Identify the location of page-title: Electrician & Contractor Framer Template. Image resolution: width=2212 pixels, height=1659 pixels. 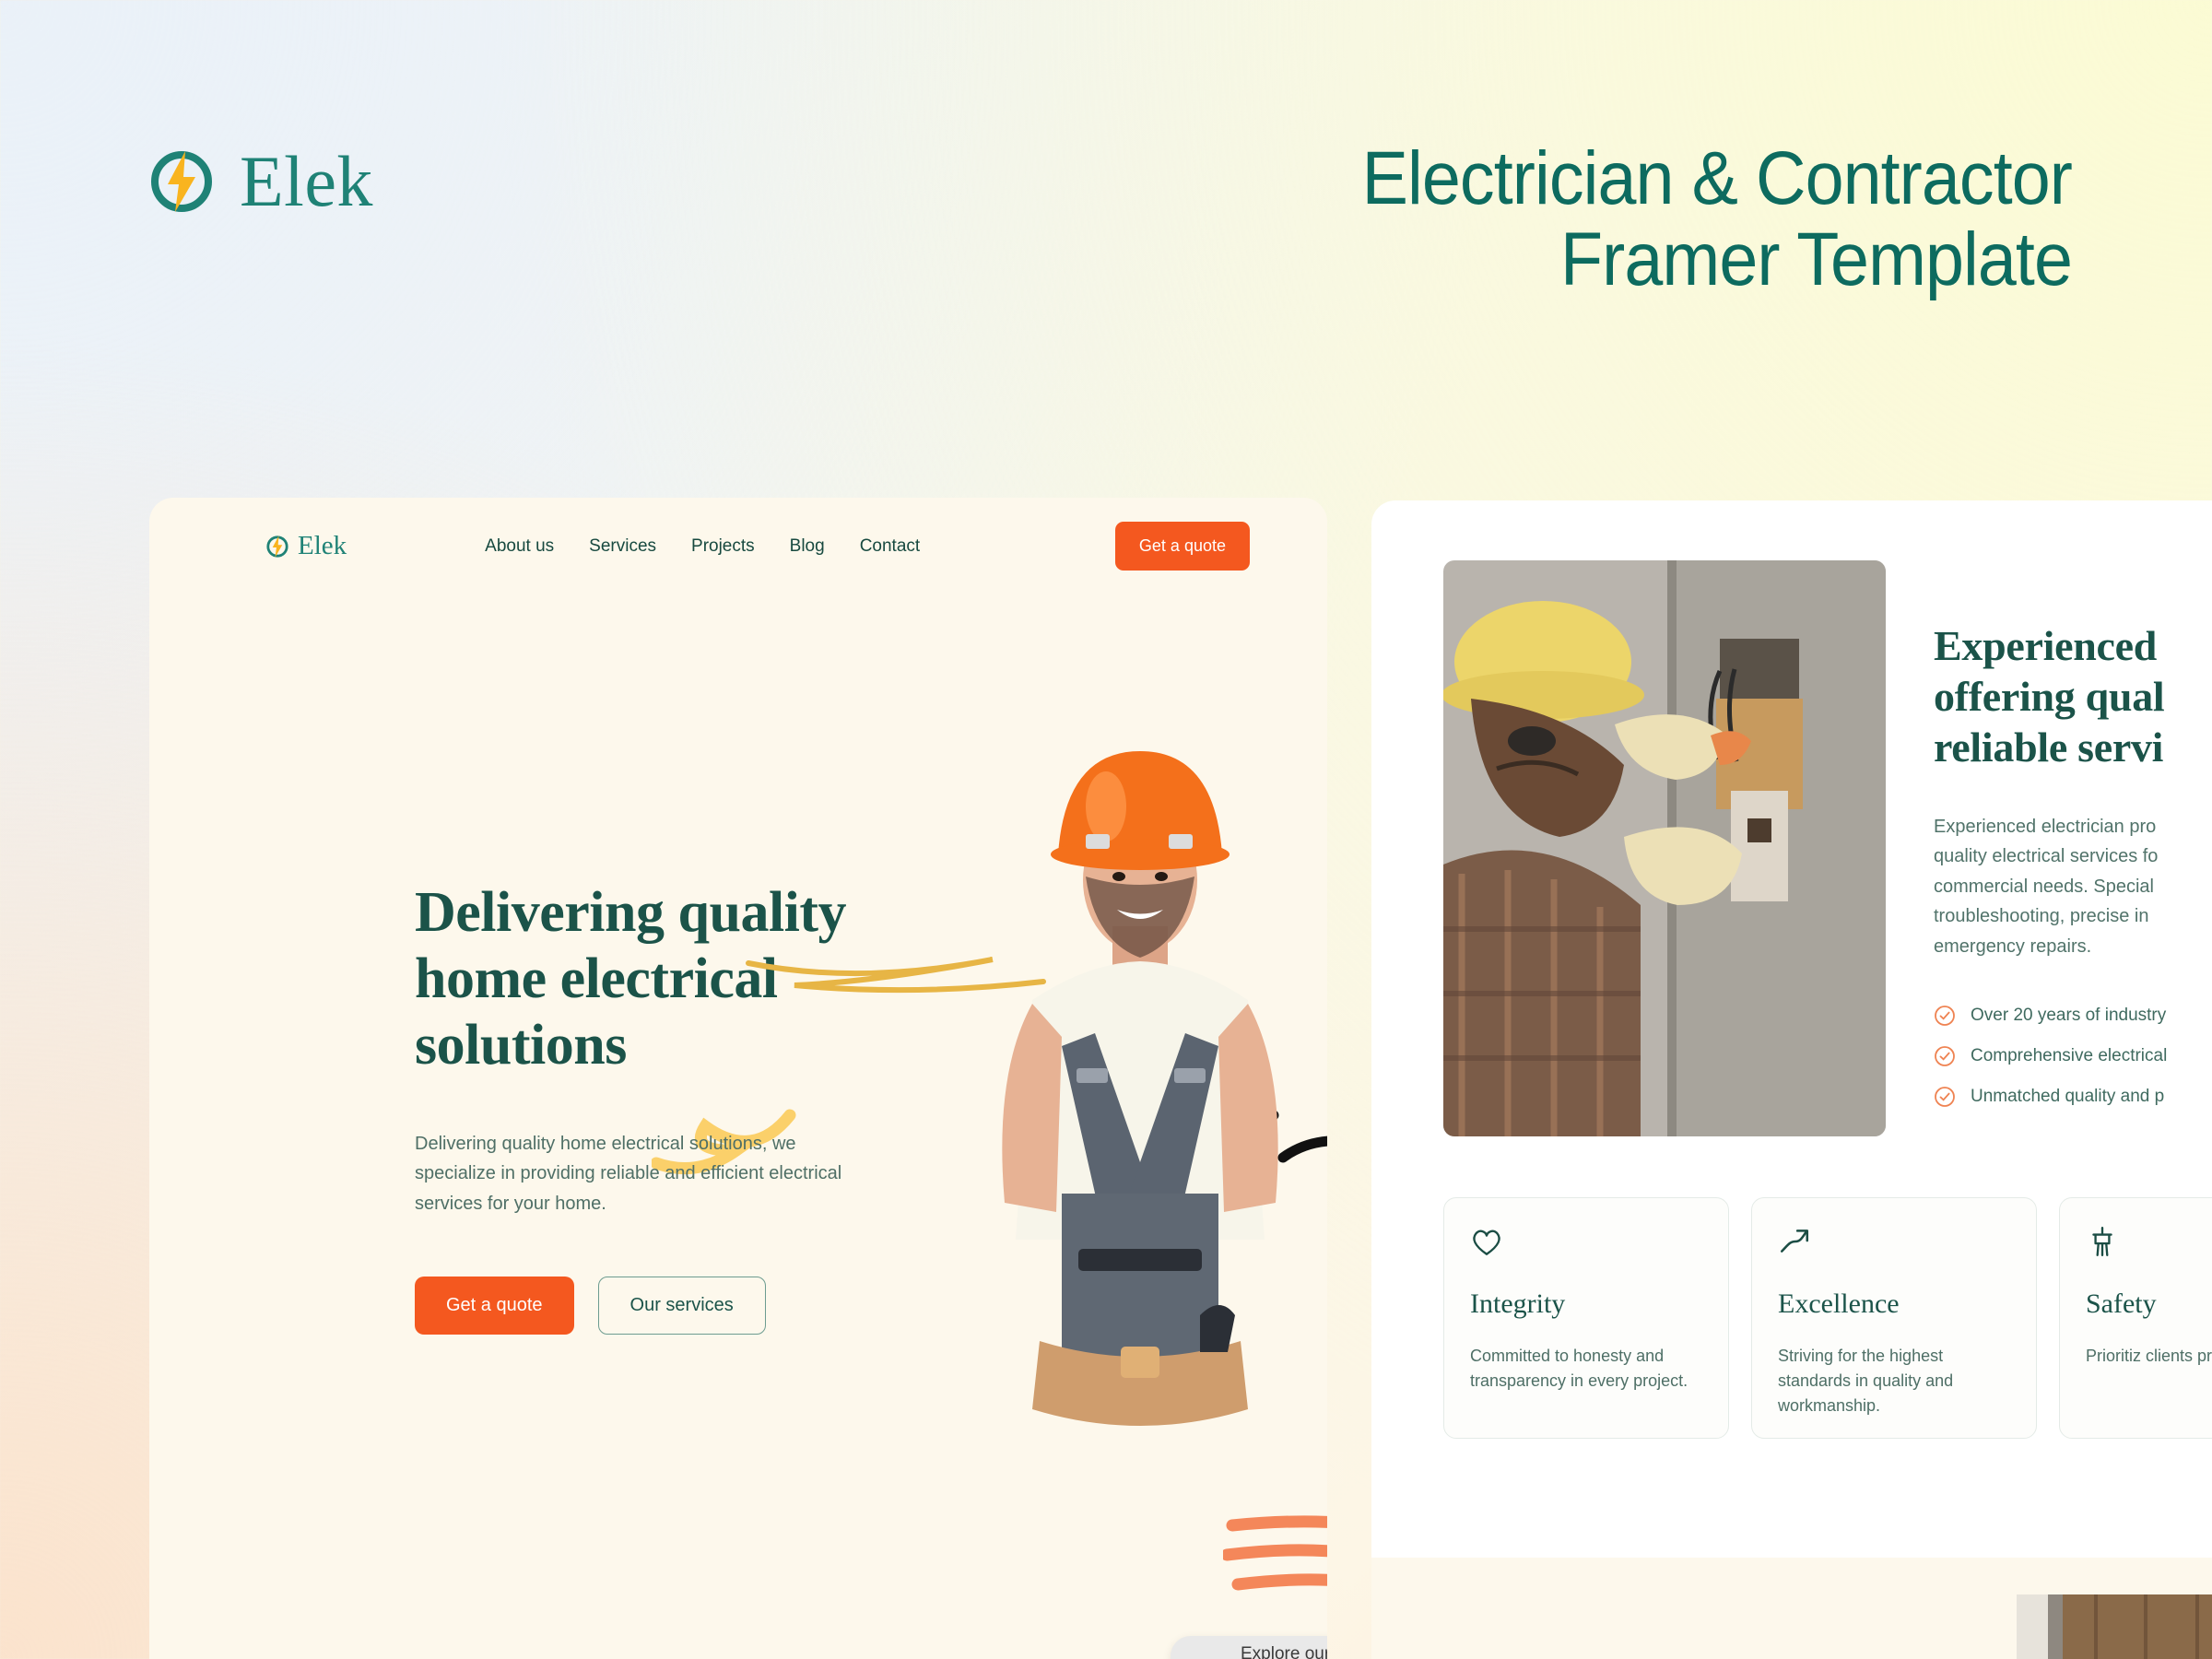
(1538, 218).